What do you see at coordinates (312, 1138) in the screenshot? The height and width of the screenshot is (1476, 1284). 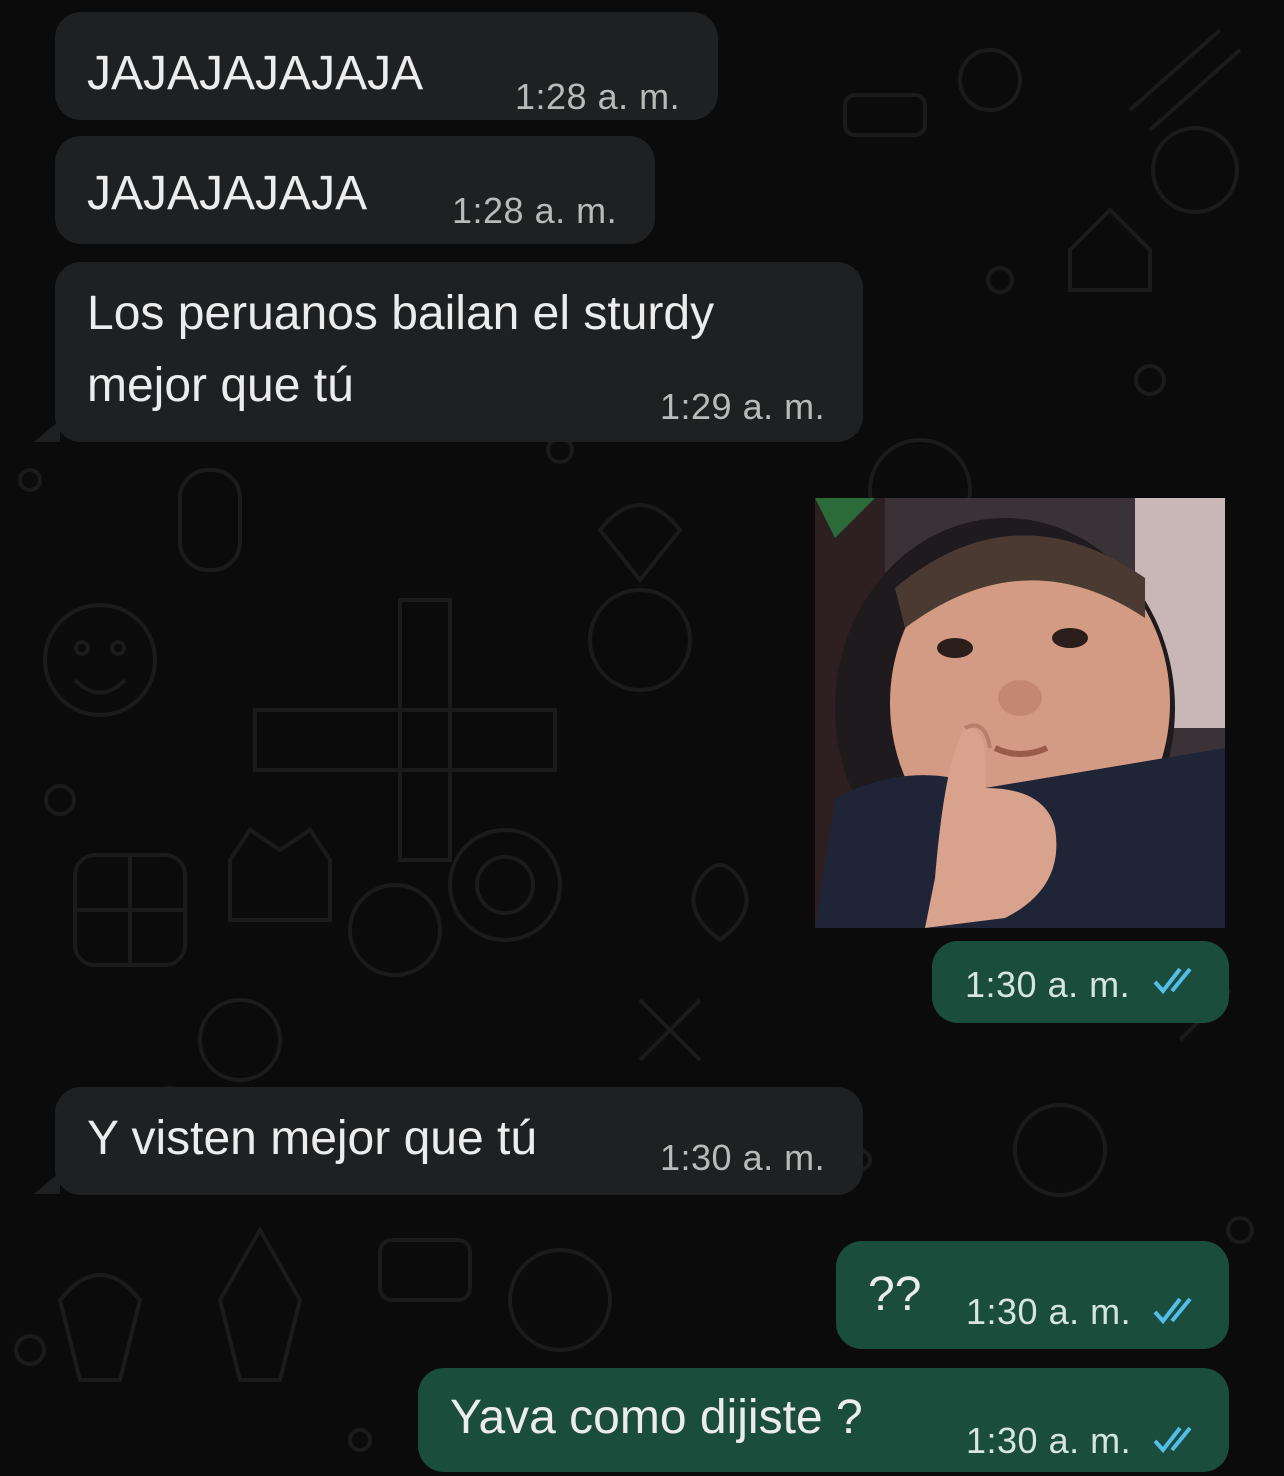 I see `message-text: Y visten mejor que tú` at bounding box center [312, 1138].